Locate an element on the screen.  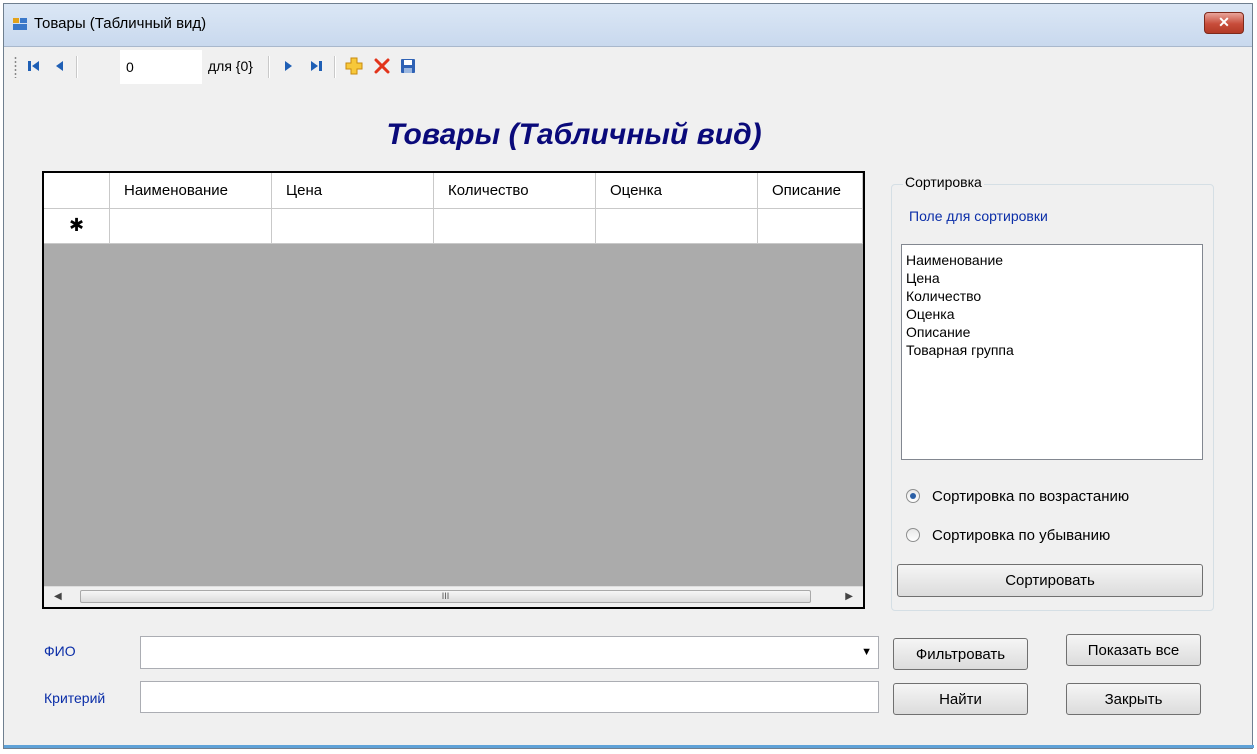
sort-group-title: Сортировка is located at coordinates (943, 182).